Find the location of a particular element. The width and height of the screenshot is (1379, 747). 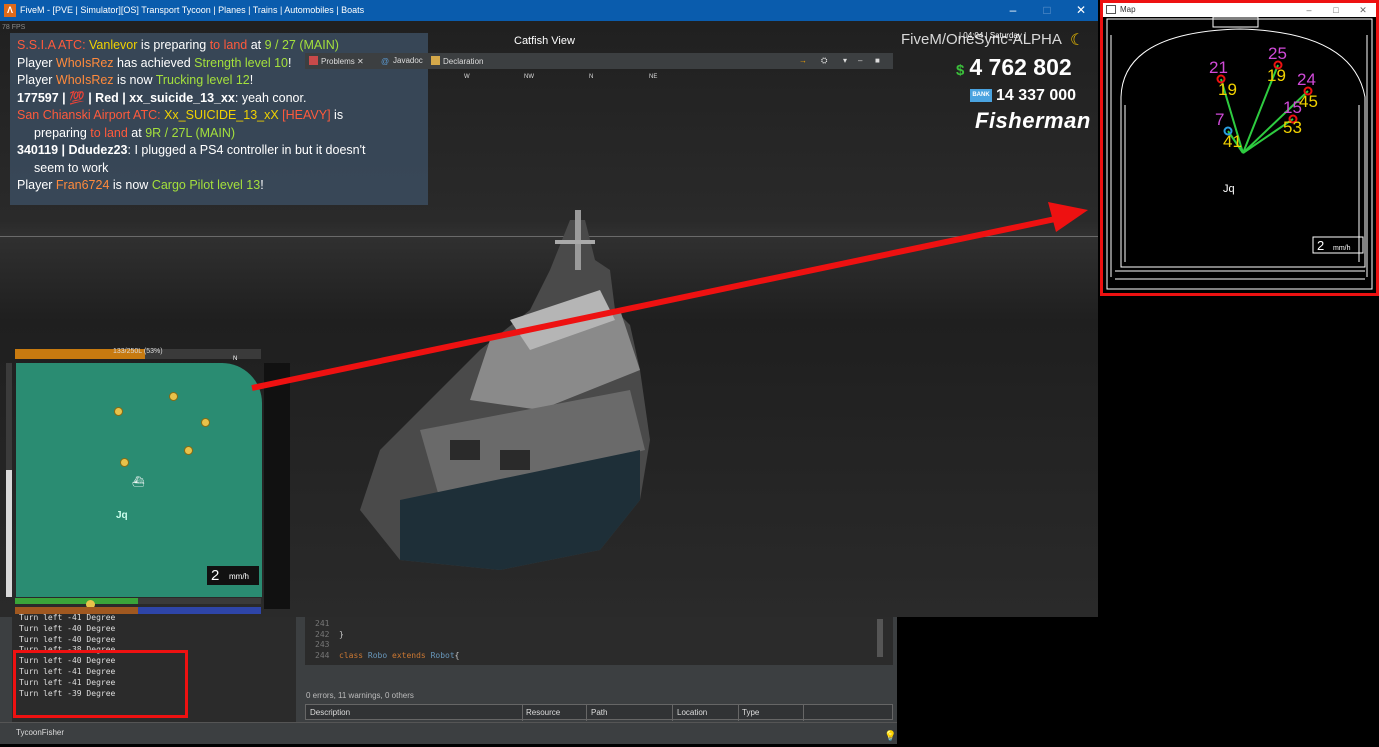

compass-location-label: Catfish View is located at coordinates (544, 41).